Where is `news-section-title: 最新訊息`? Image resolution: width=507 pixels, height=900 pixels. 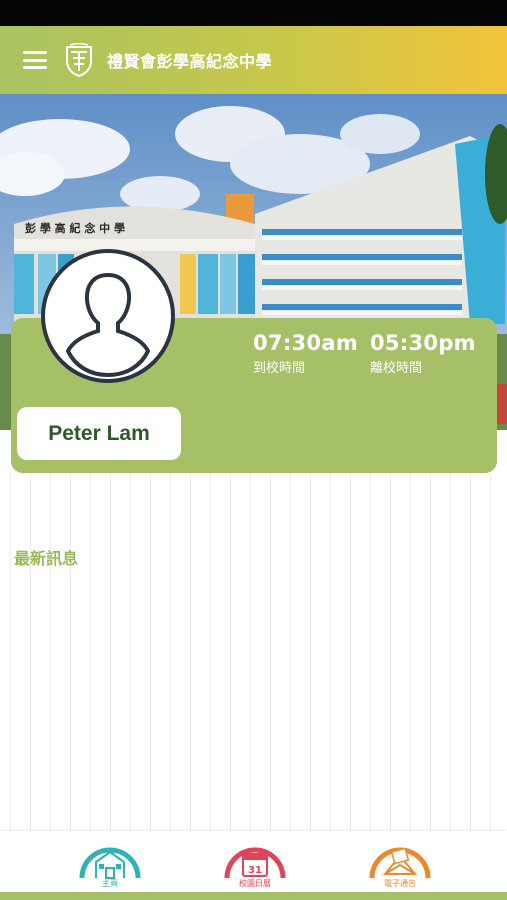
news-section-title: 最新訊息 is located at coordinates (46, 558).